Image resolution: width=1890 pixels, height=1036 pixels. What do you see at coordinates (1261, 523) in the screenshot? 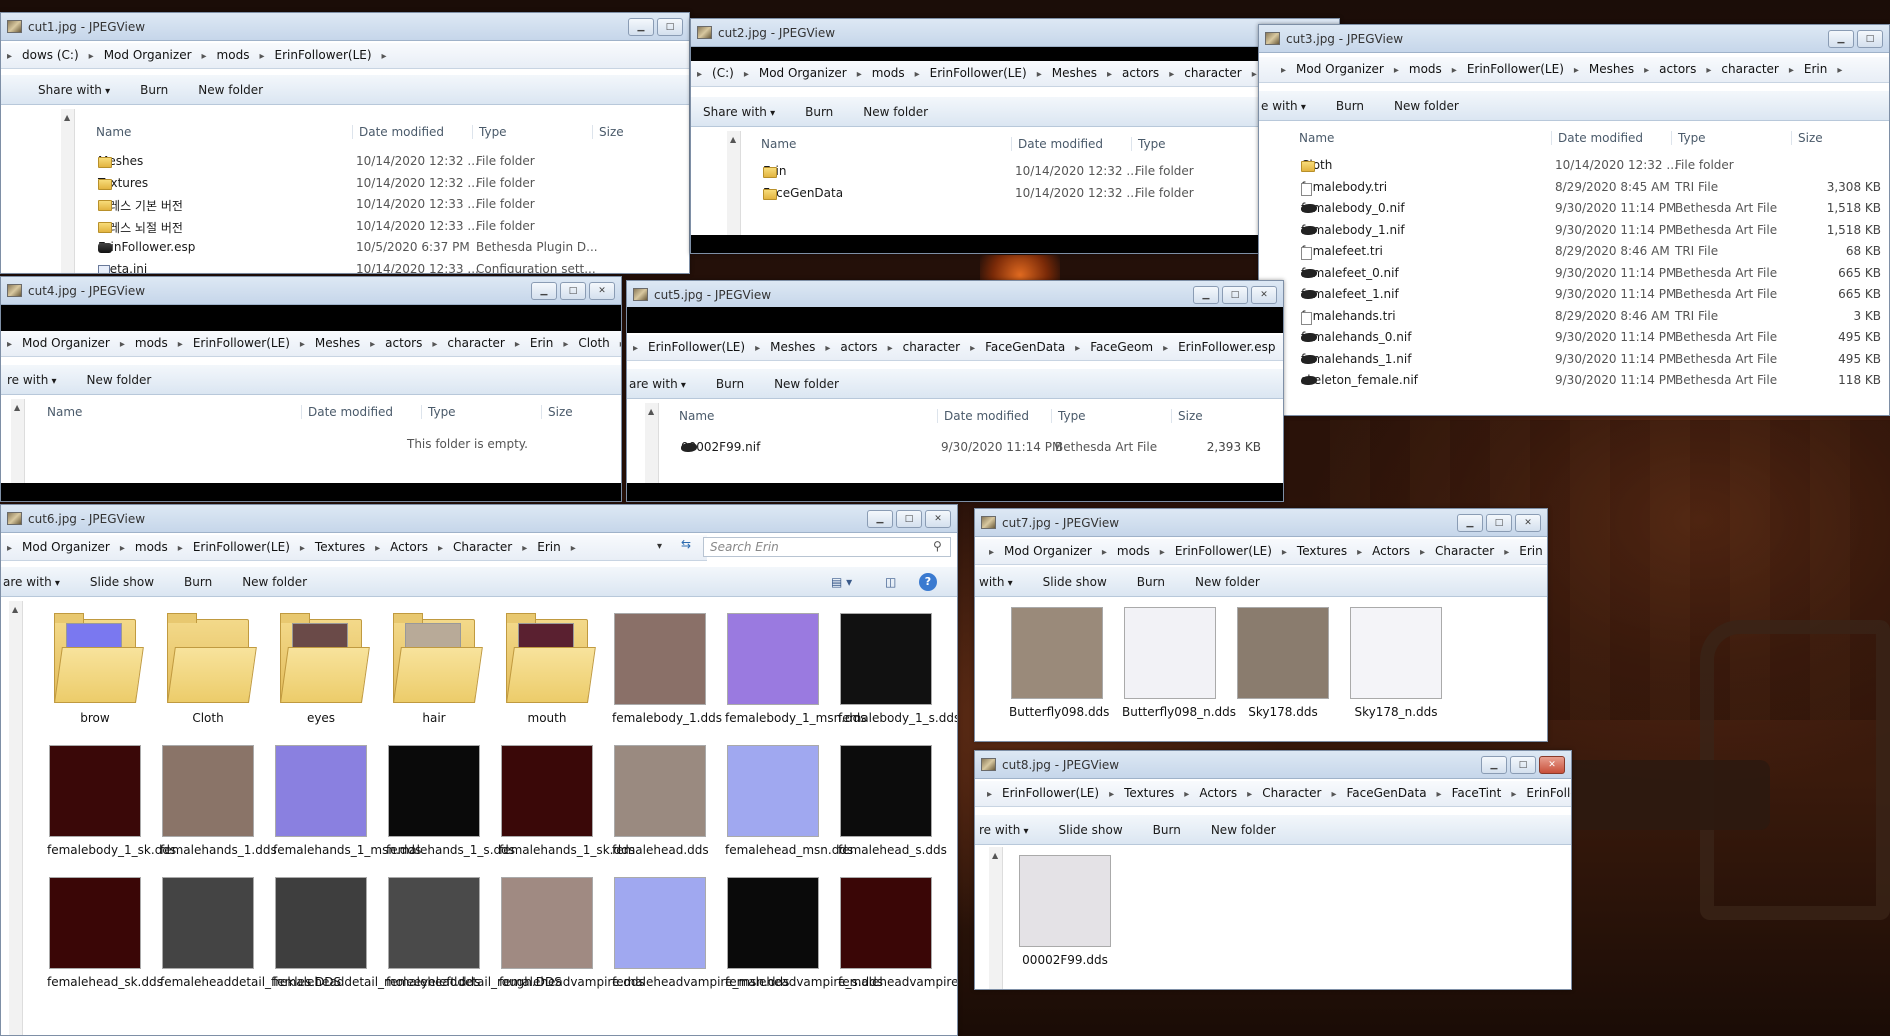
I see `title-bar: cut7.jpg - JPEGView ▁ □ ✕` at bounding box center [1261, 523].